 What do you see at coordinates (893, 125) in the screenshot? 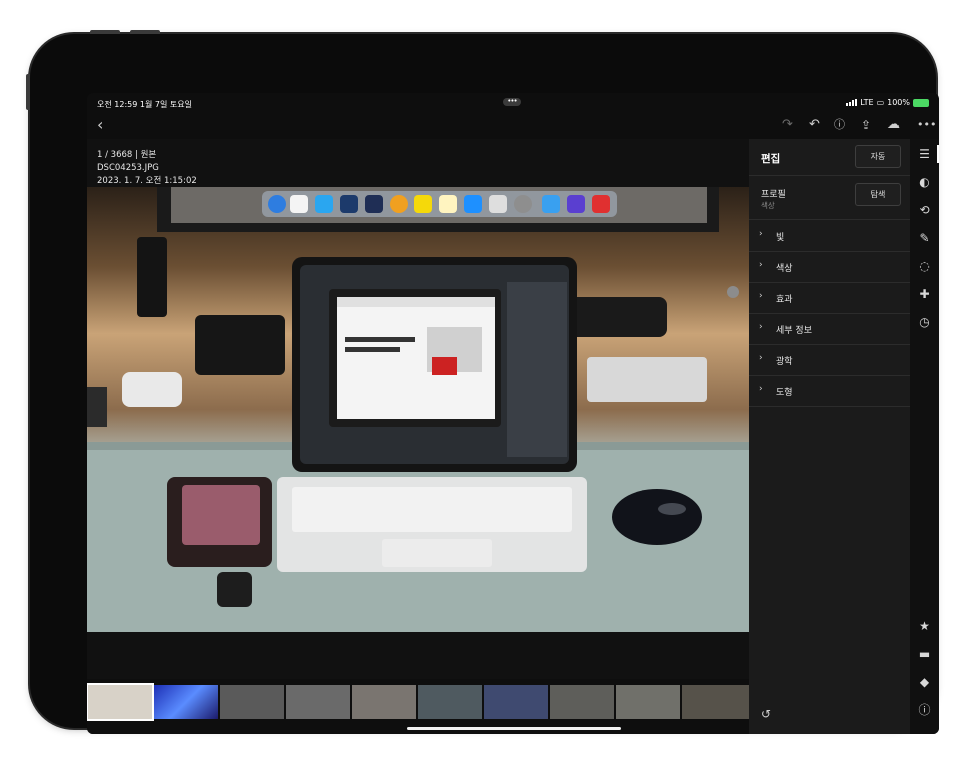
I see `cloud-sync-icon: ☁` at bounding box center [893, 125].